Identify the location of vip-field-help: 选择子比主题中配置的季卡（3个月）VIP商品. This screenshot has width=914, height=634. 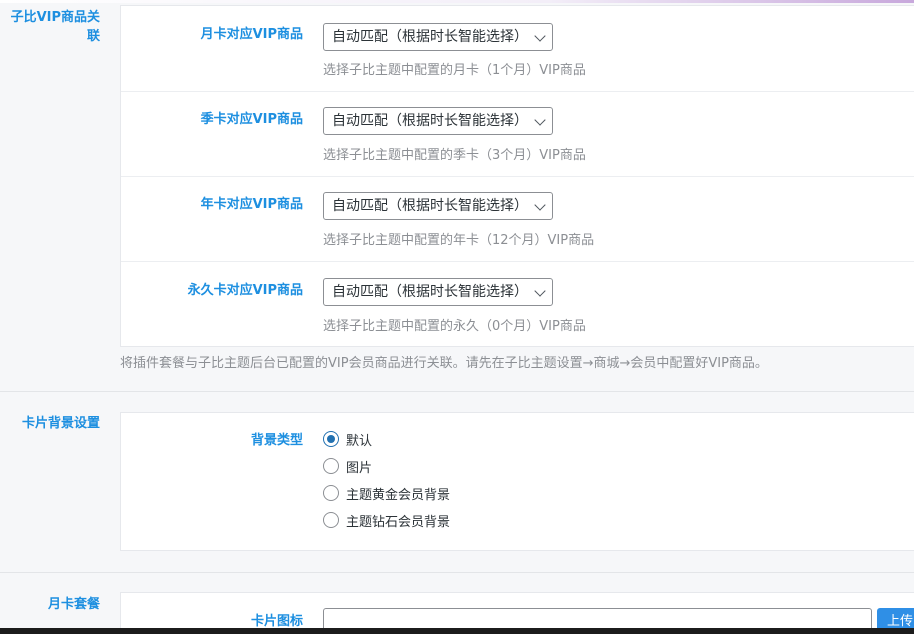
(454, 155).